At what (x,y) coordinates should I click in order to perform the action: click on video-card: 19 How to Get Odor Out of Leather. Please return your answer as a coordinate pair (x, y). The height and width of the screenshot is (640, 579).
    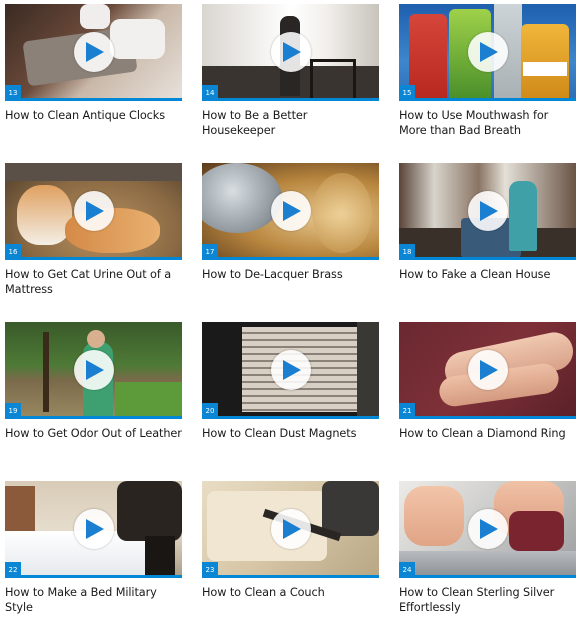
    Looking at the image, I should click on (93, 401).